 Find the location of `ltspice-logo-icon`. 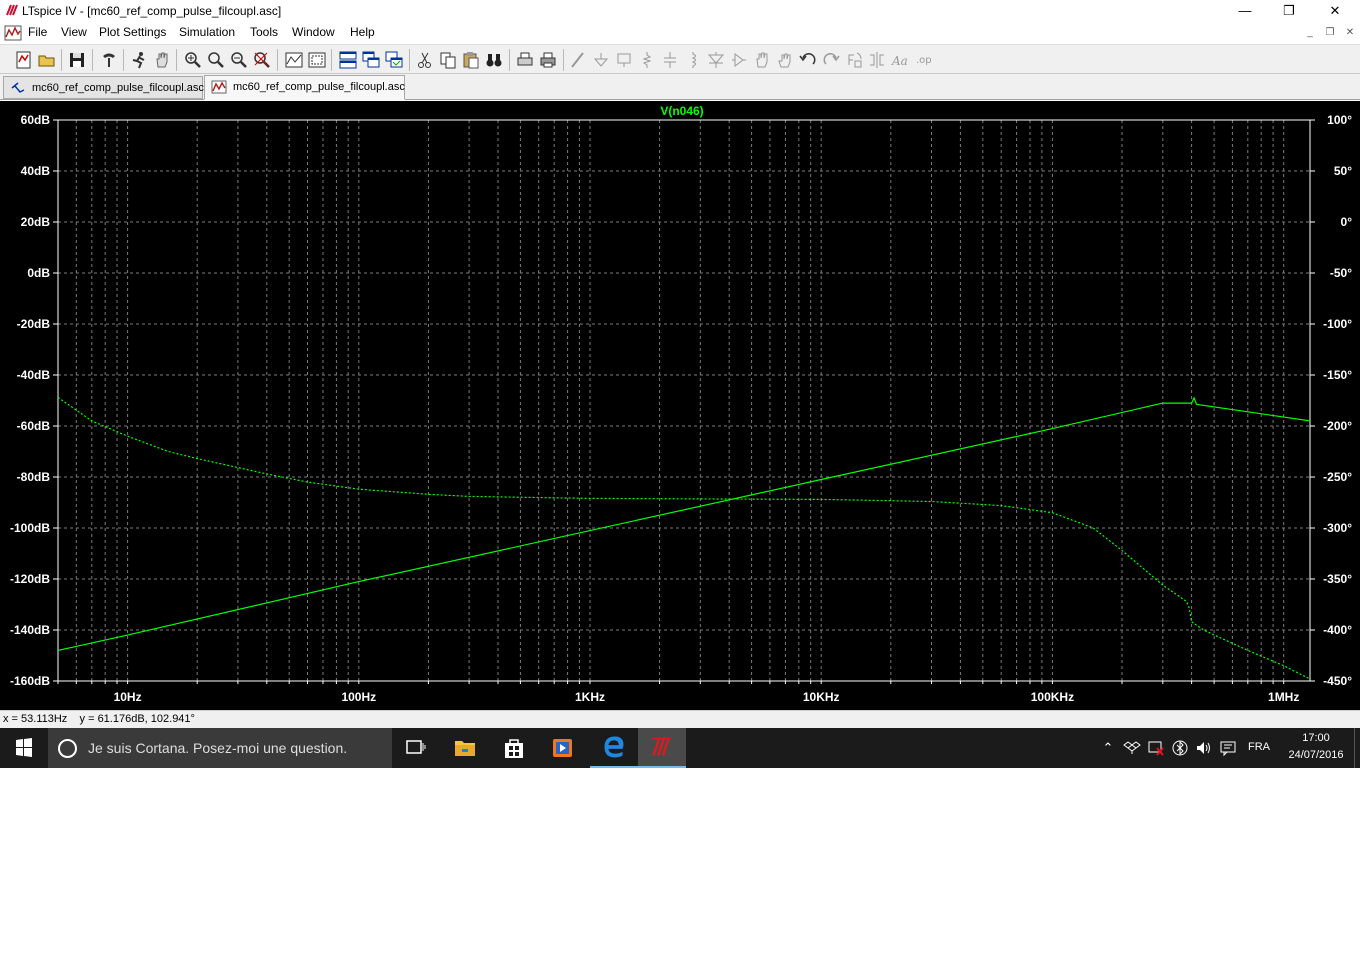

ltspice-logo-icon is located at coordinates (12, 10).